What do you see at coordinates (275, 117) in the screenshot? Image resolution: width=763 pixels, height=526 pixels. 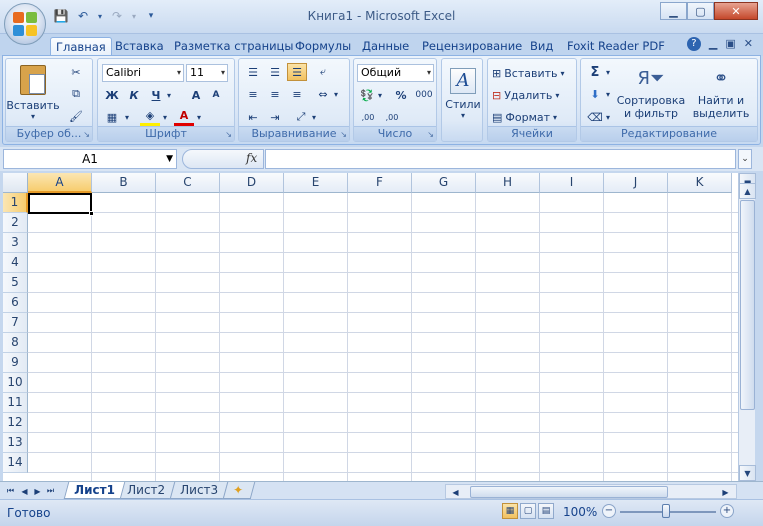 I see `increase-indent-icon: ⇥` at bounding box center [275, 117].